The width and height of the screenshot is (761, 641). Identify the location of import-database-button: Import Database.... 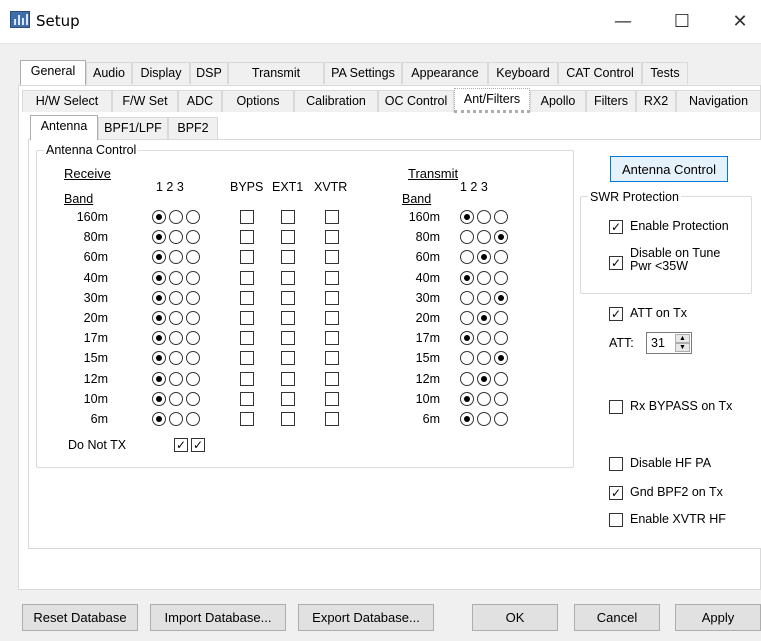
(218, 617).